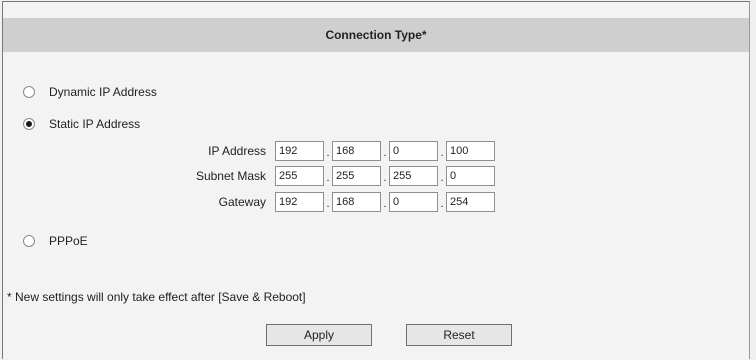 The image size is (756, 360). I want to click on reset-button: Reset, so click(459, 335).